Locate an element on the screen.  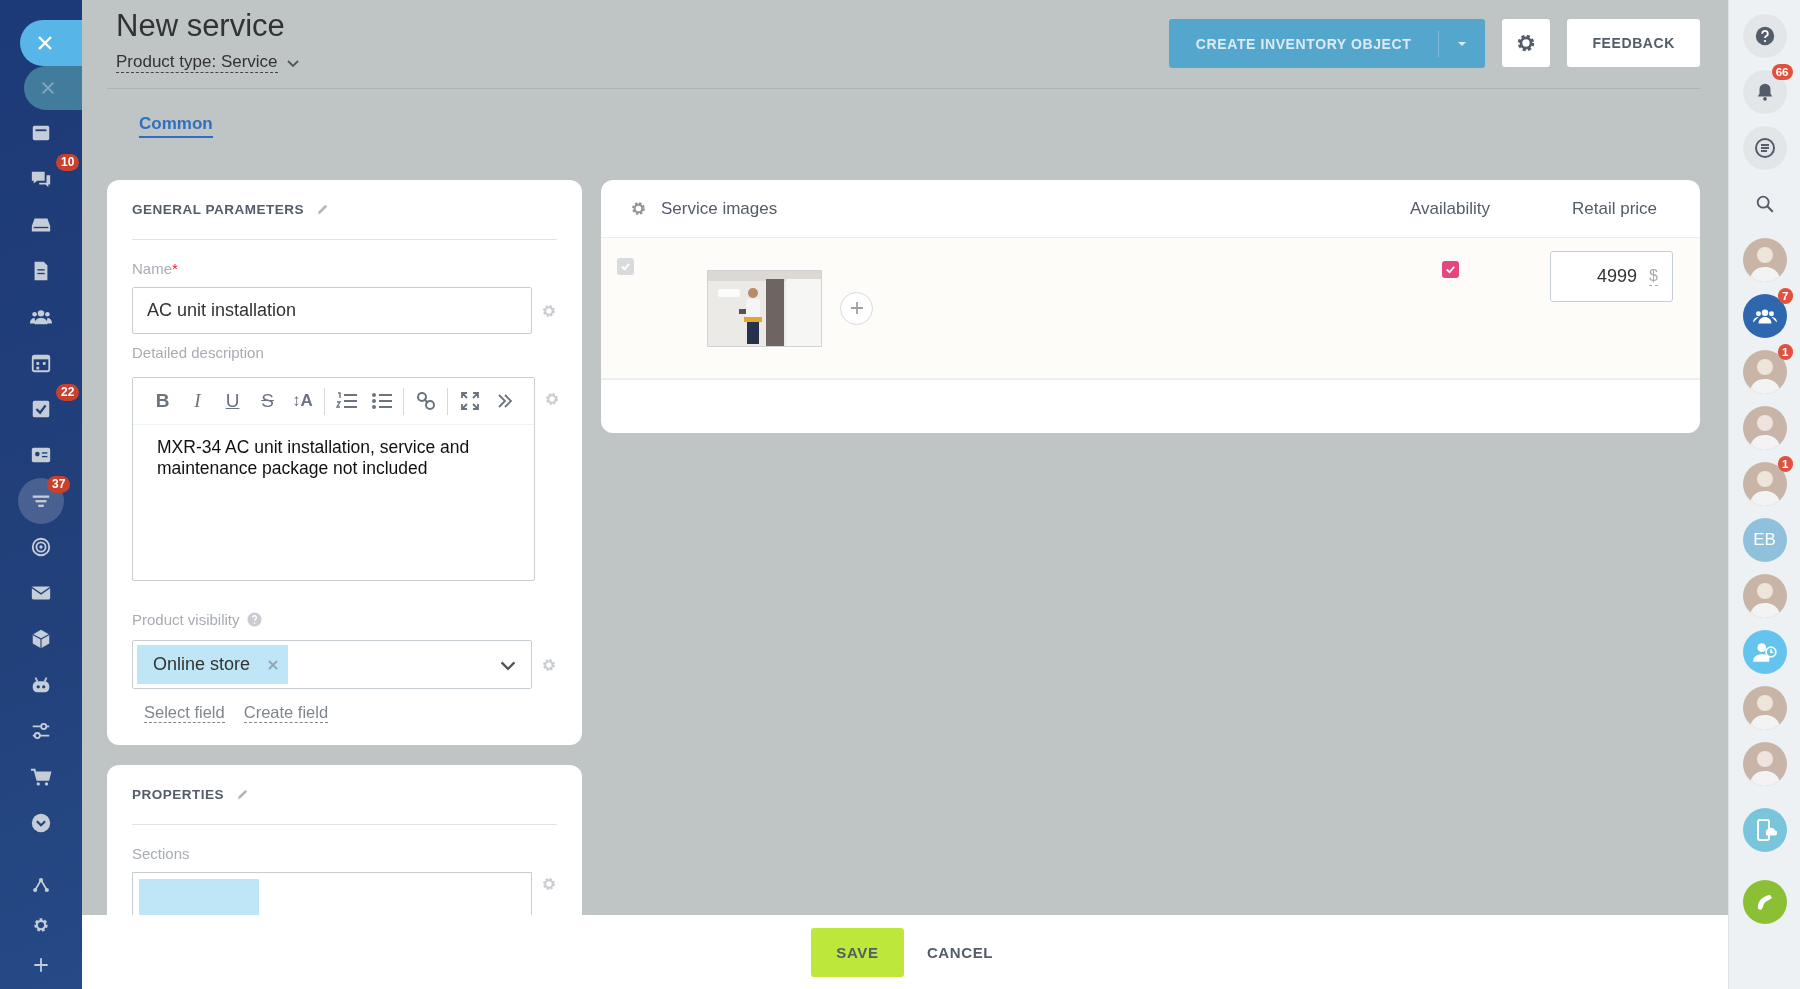
close-button is located at coordinates (51, 43).